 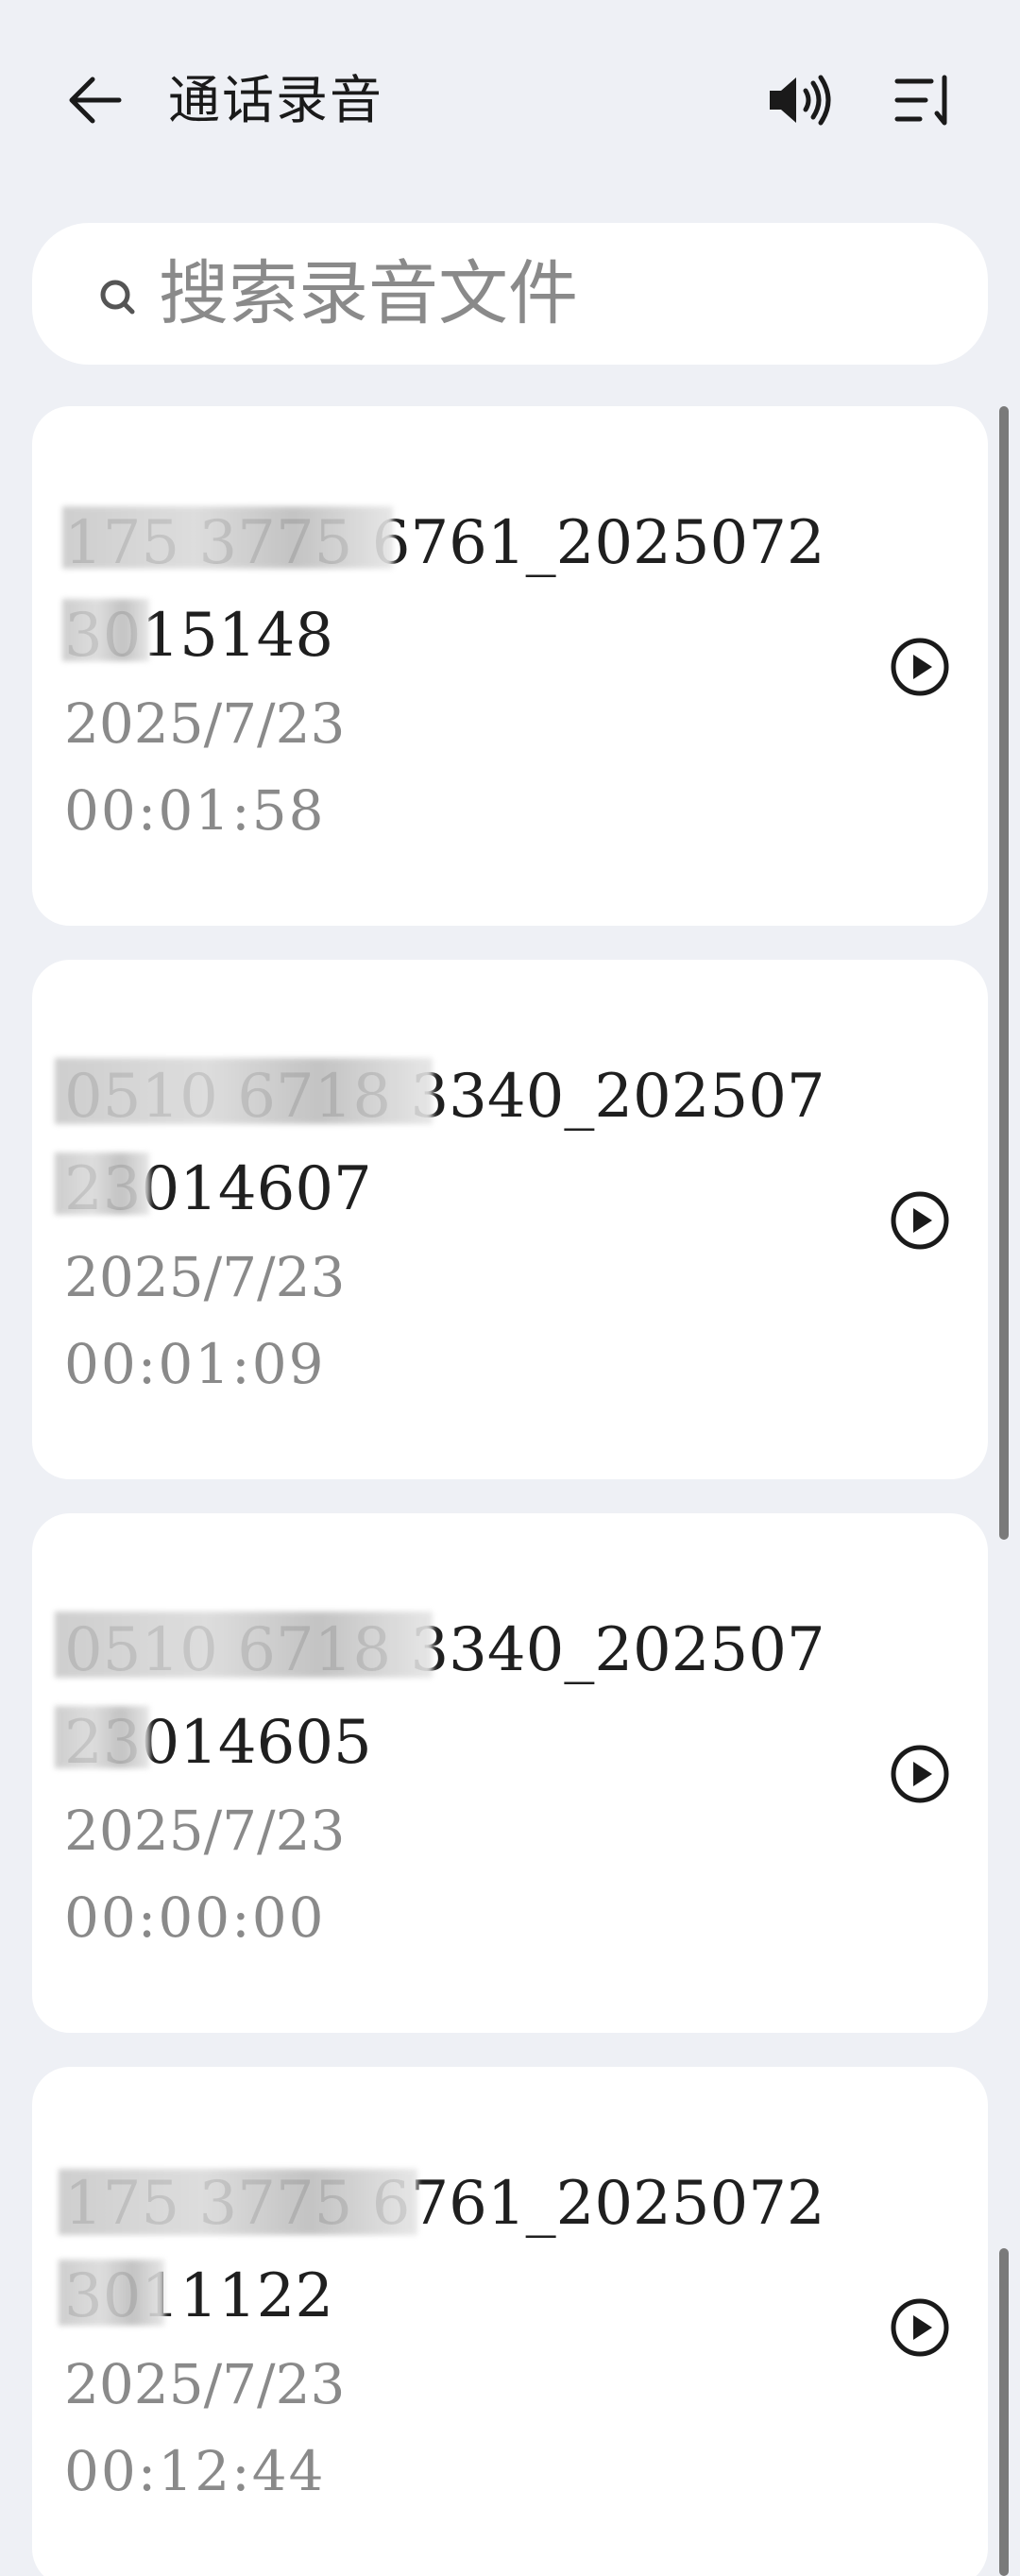 I want to click on recording-duration: 00:01:09, so click(x=195, y=1364).